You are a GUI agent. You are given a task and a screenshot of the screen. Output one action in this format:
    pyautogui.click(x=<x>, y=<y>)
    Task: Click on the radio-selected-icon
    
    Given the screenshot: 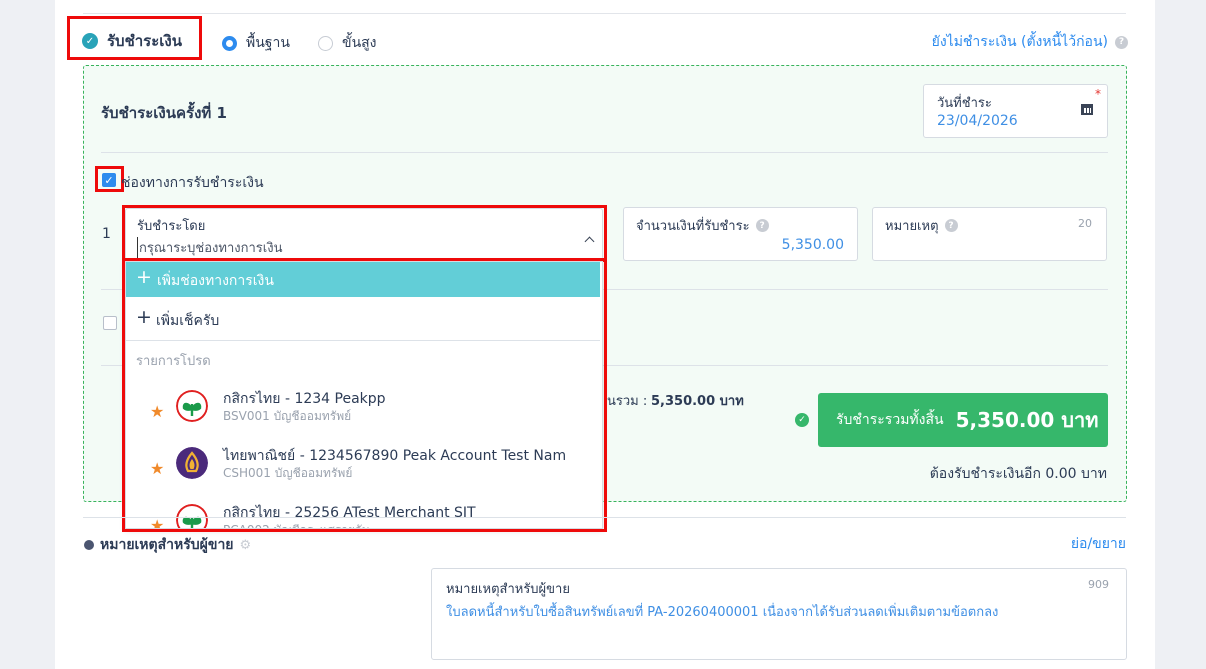 What is the action you would take?
    pyautogui.click(x=229, y=43)
    